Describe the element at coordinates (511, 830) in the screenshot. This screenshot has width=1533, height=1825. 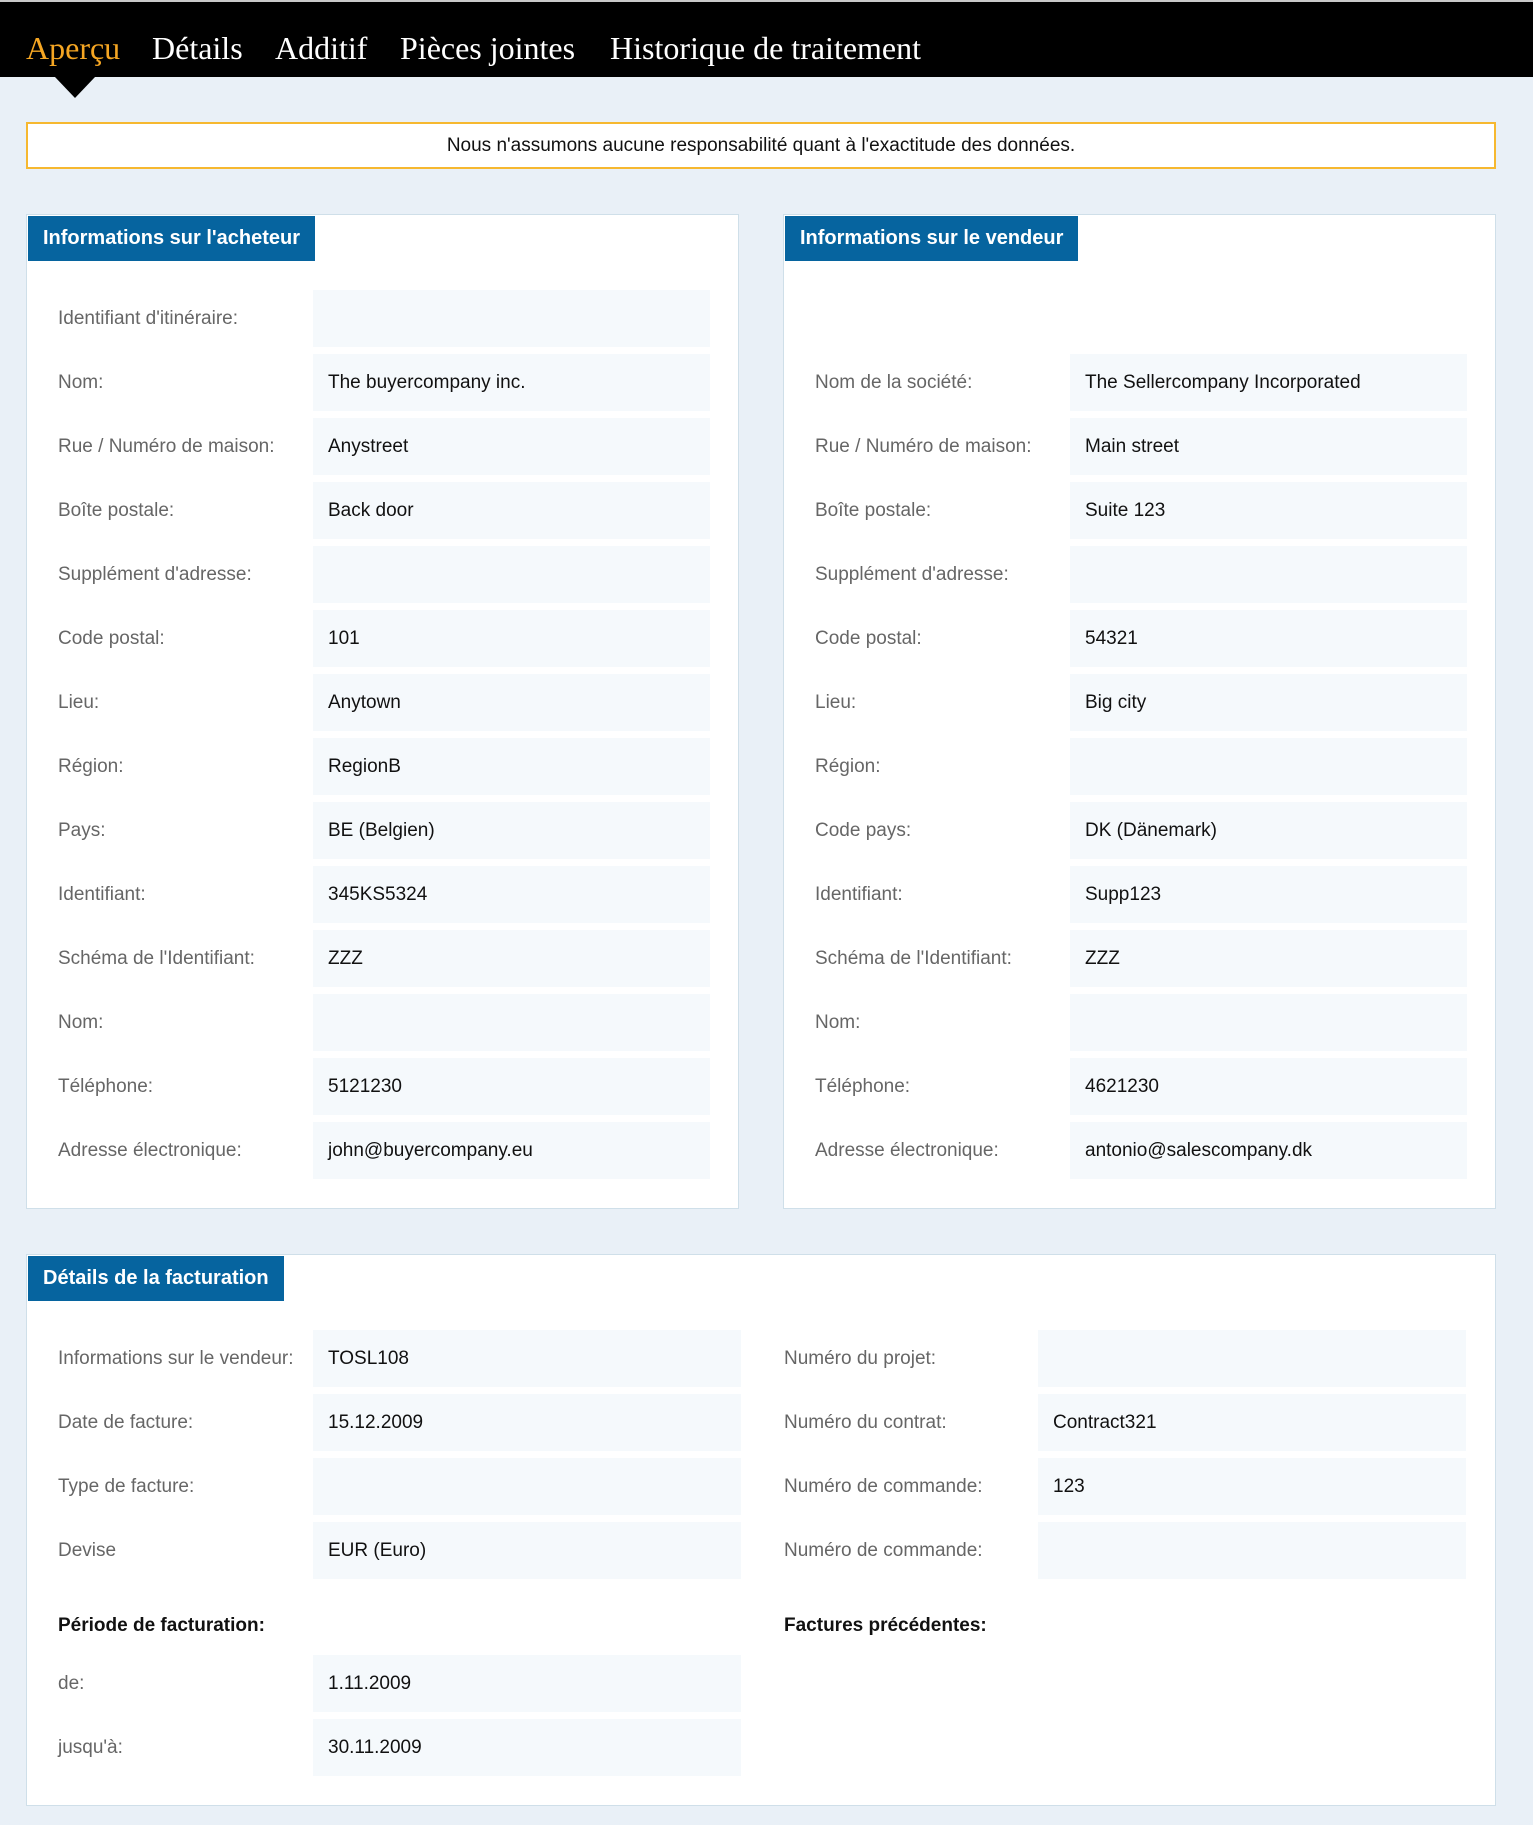
I see `field-value: BE (Belgien)` at that location.